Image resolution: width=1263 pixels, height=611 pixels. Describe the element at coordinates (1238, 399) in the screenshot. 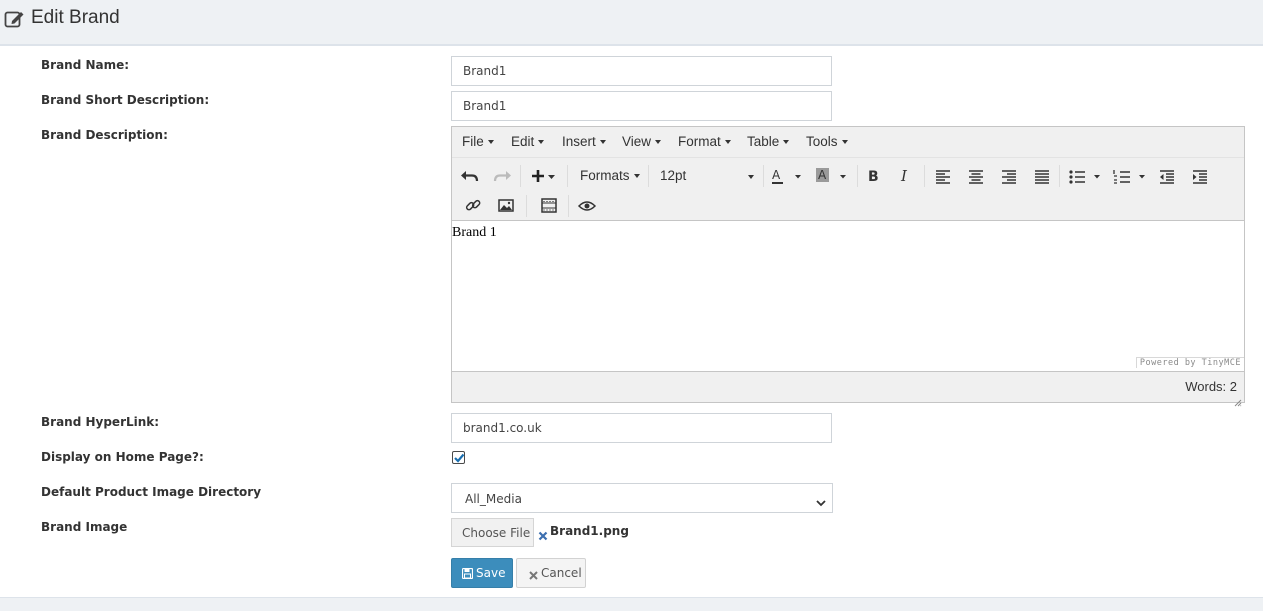

I see `resize-handle-icon` at that location.